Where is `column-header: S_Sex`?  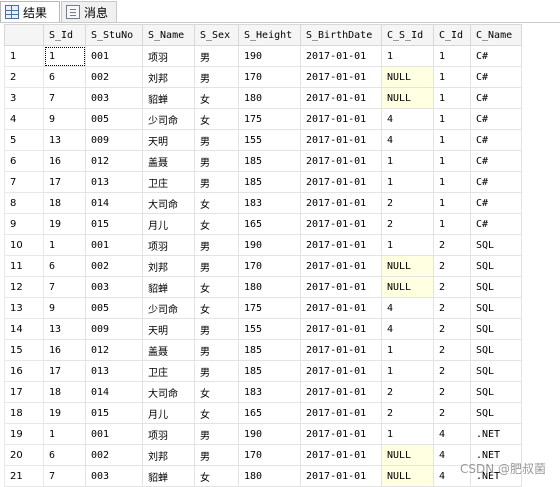
column-header: S_Sex is located at coordinates (216, 35).